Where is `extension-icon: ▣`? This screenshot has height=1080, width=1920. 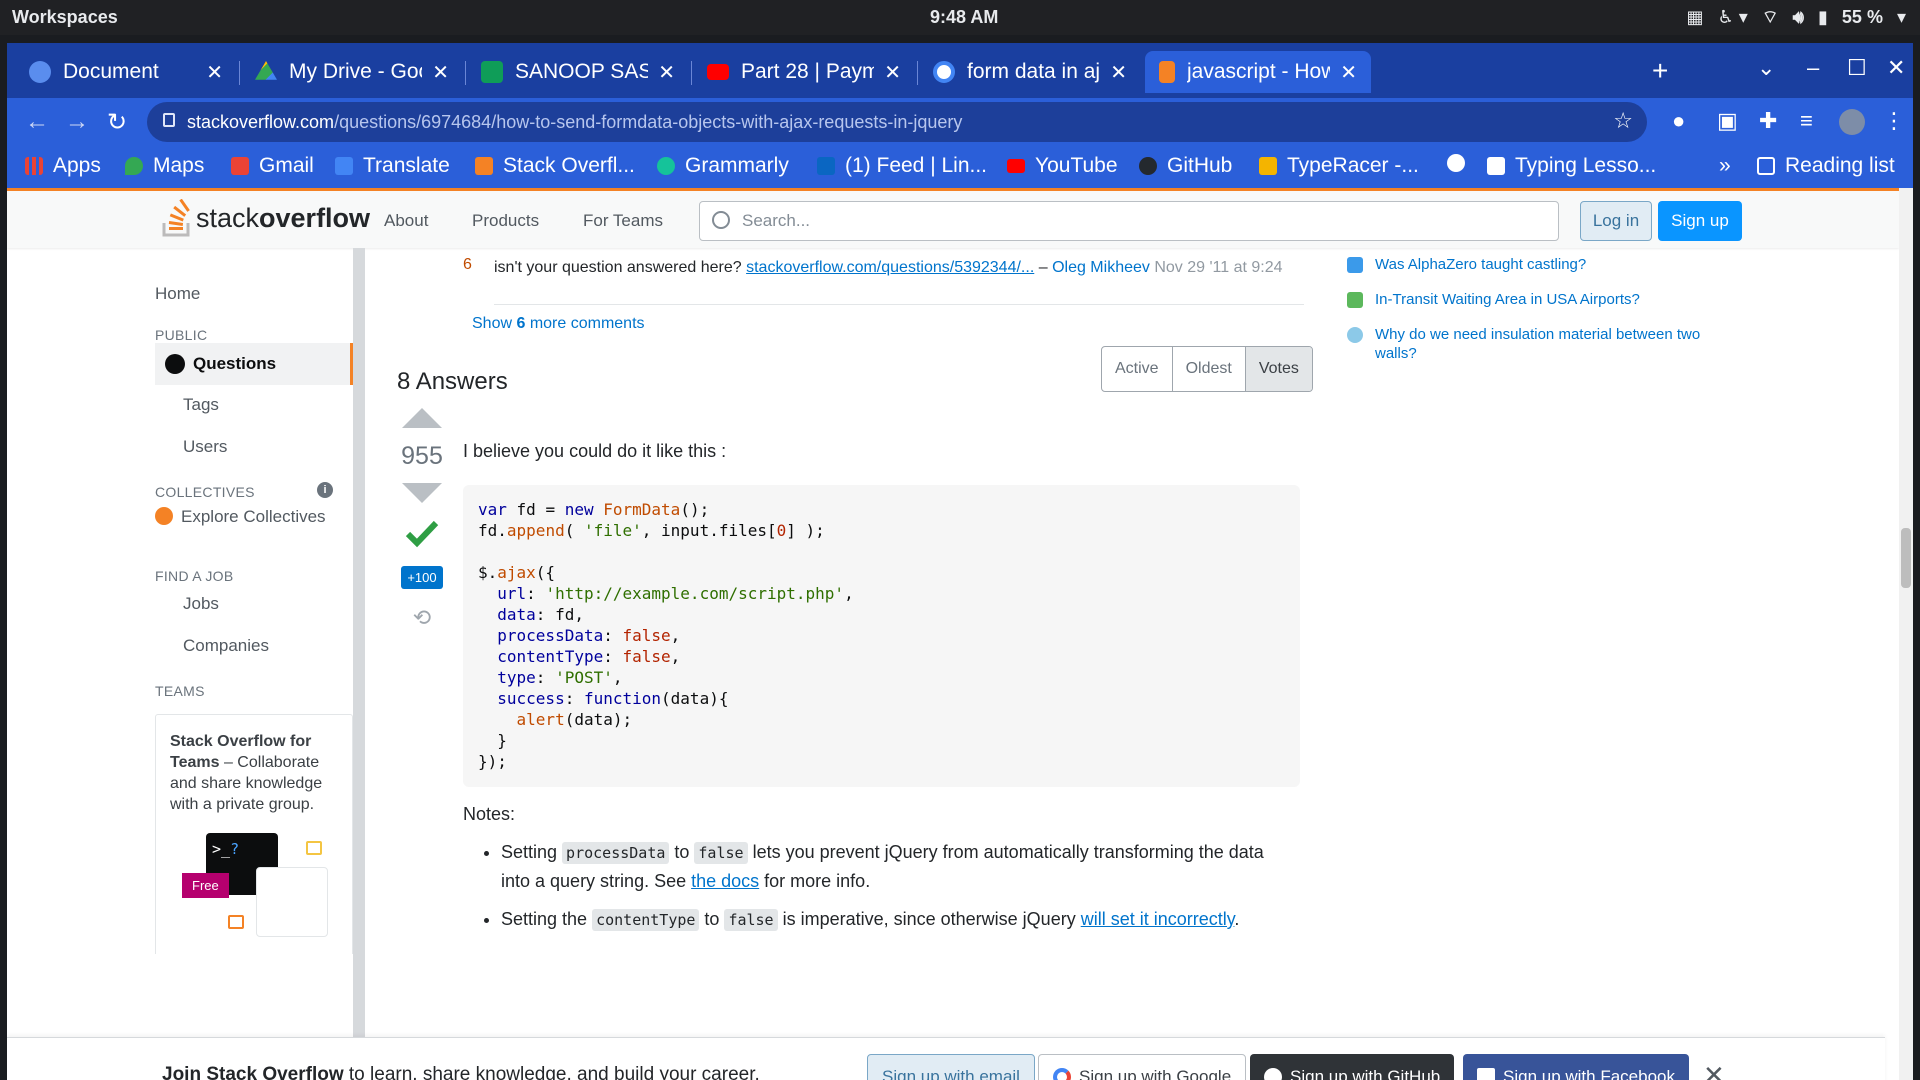 extension-icon: ▣ is located at coordinates (1727, 121).